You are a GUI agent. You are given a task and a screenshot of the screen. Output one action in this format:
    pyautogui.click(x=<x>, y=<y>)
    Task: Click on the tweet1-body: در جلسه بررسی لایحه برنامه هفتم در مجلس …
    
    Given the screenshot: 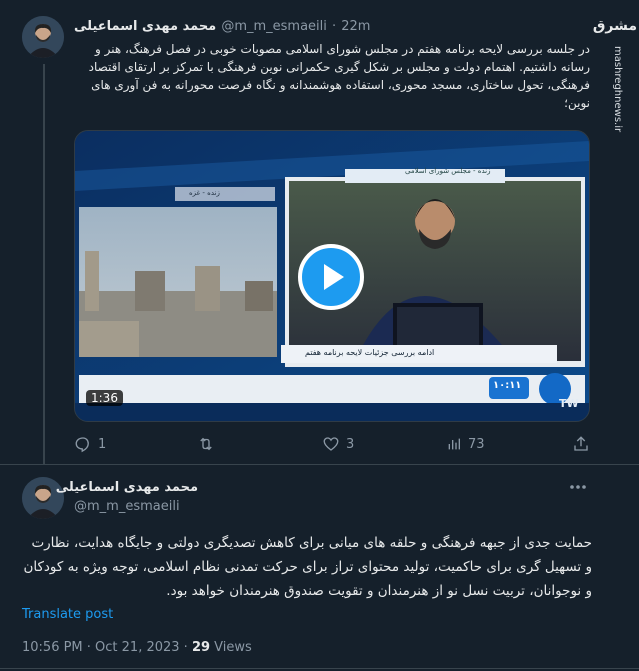 What is the action you would take?
    pyautogui.click(x=339, y=76)
    